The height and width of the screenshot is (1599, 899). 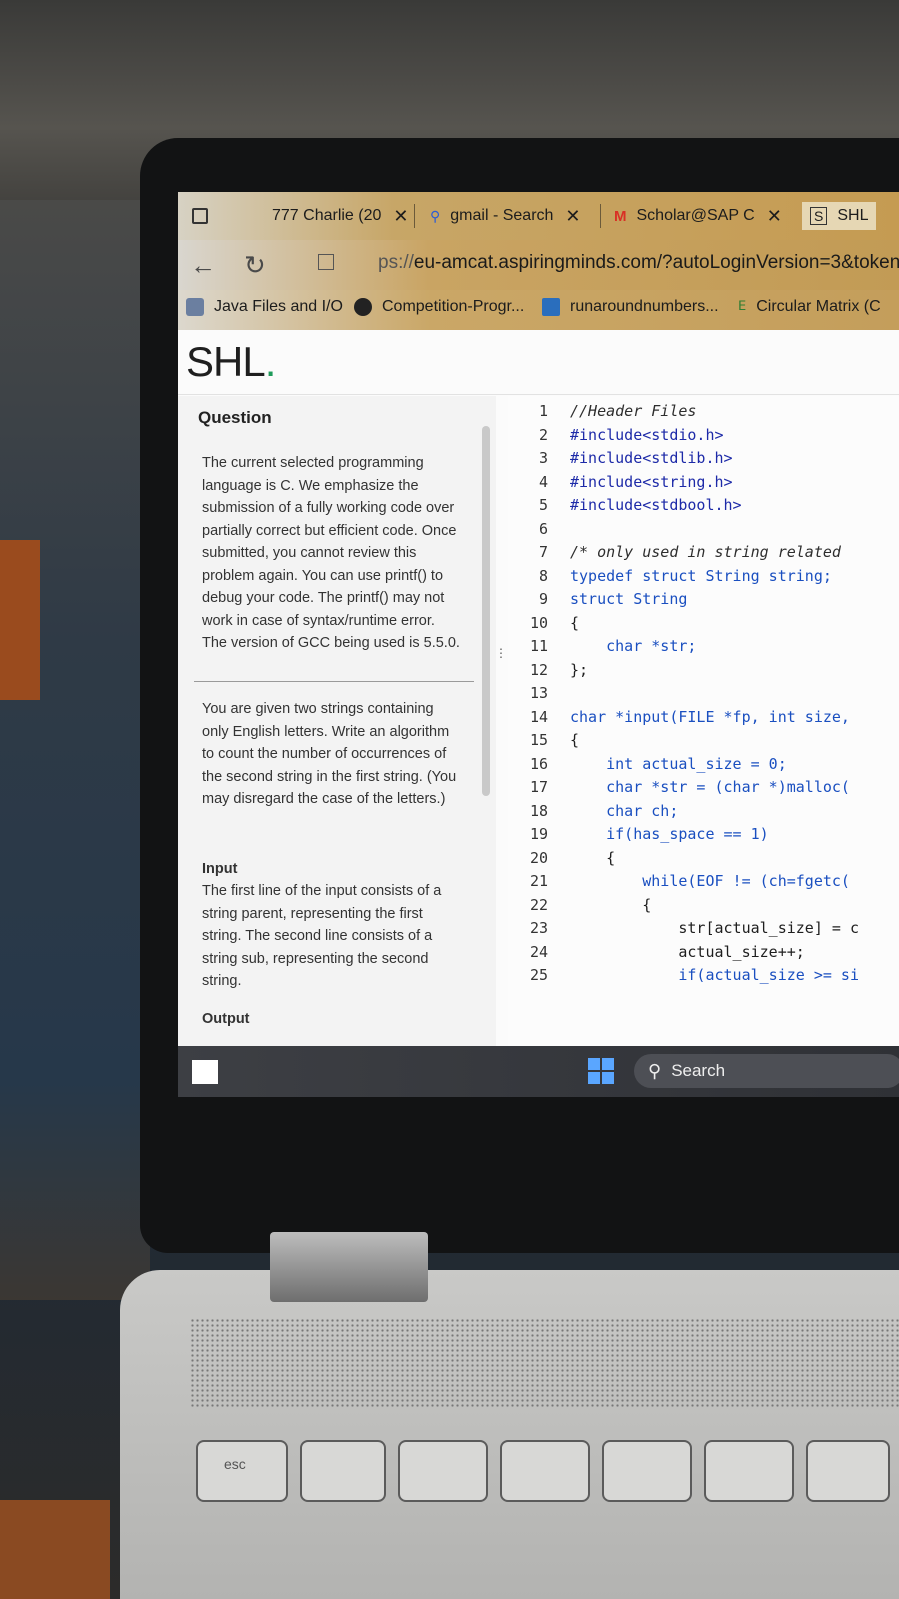 I want to click on code-line: if(actual_size >= si, so click(x=714, y=975).